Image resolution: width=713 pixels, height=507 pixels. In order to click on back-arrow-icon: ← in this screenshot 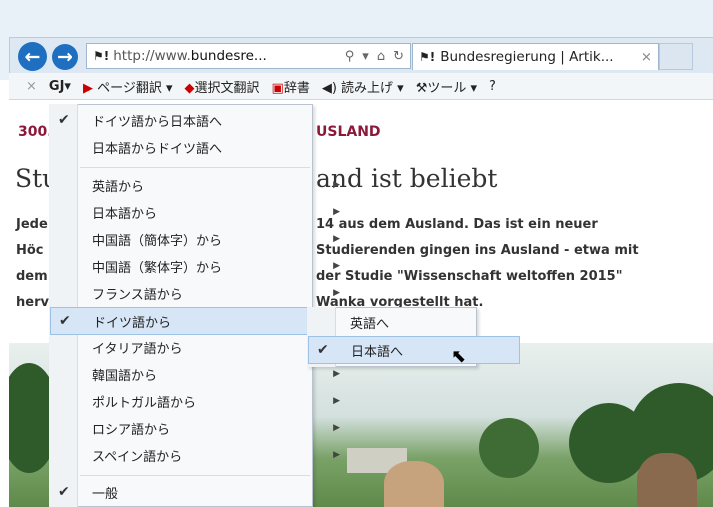, I will do `click(32, 56)`.